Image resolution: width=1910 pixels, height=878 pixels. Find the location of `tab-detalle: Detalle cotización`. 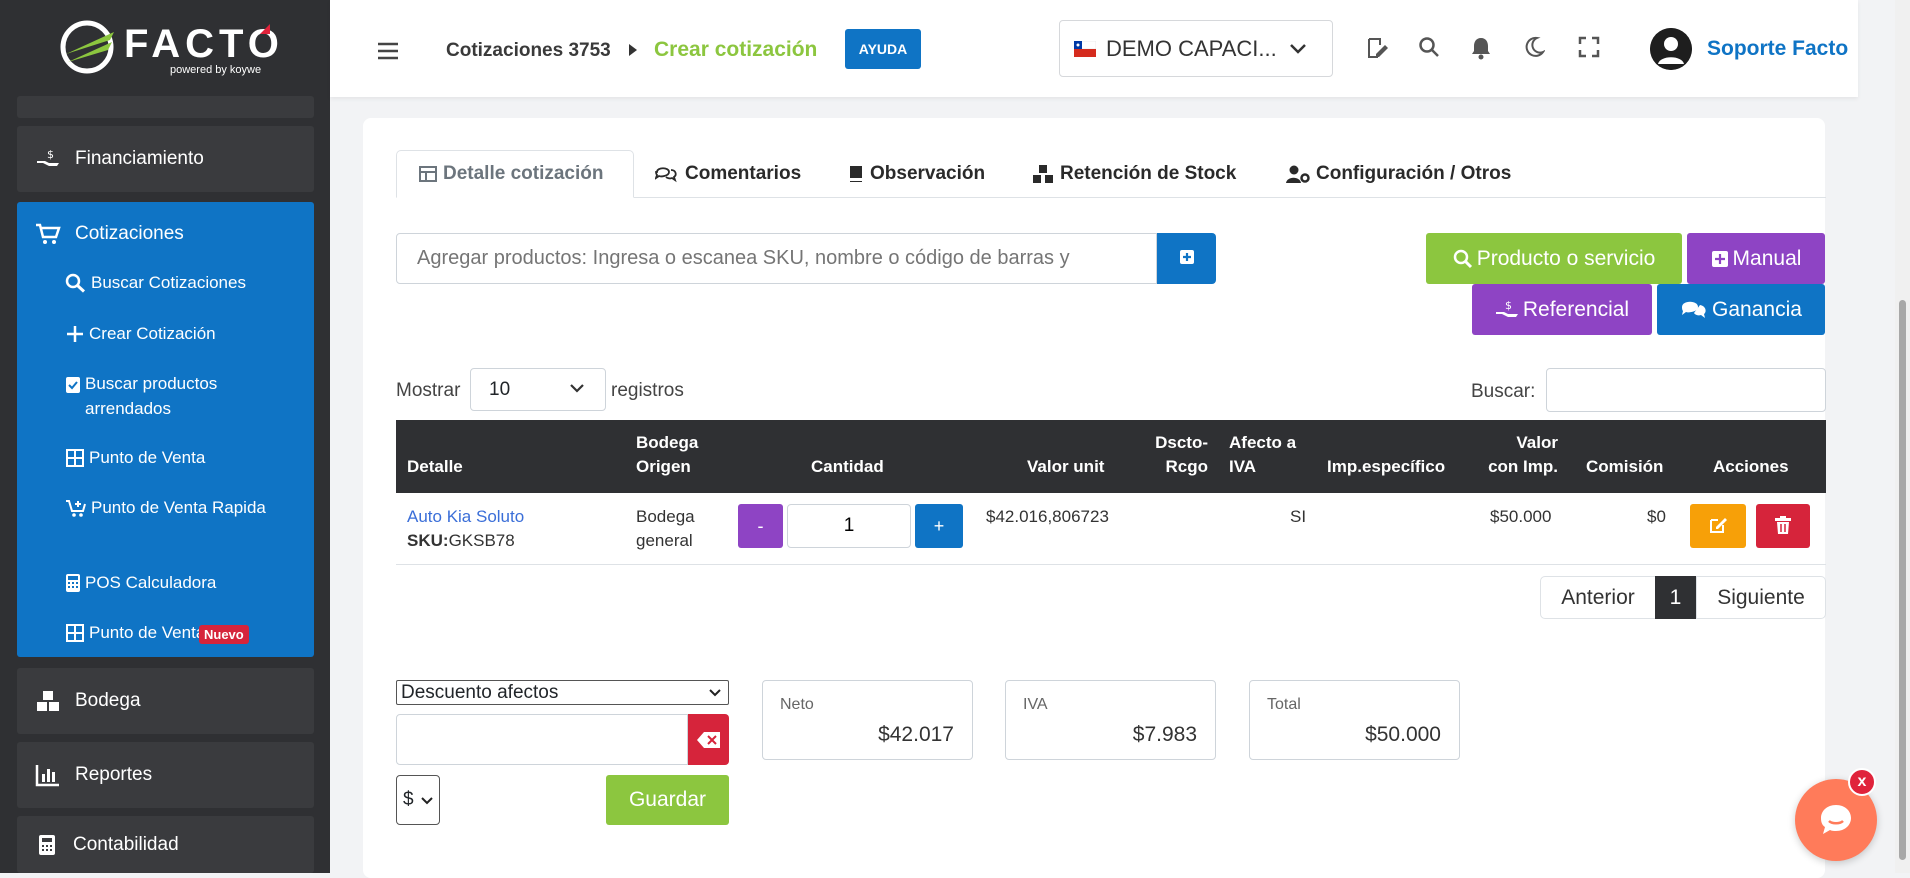

tab-detalle: Detalle cotización is located at coordinates (515, 174).